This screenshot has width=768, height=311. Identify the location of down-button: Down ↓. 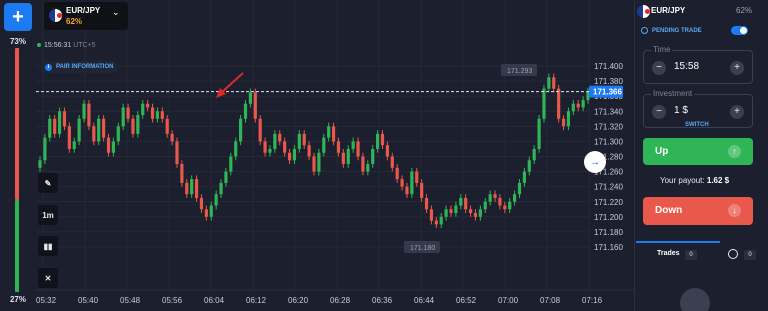
(698, 211).